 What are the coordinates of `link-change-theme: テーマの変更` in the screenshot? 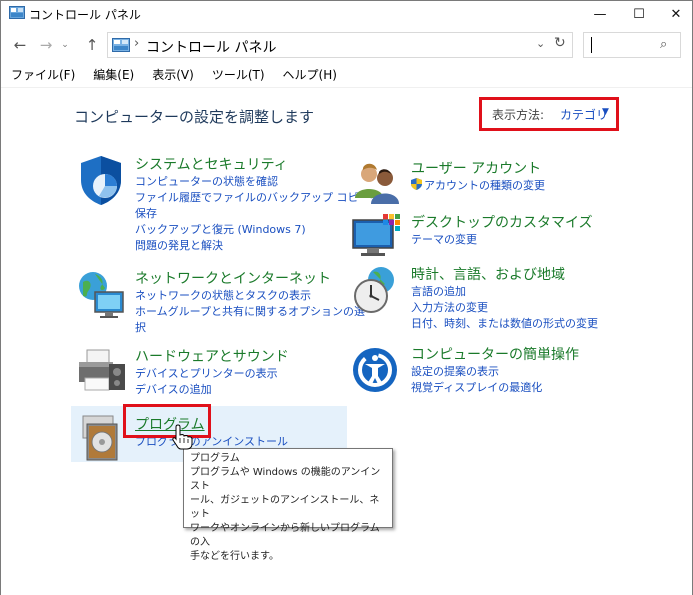 It's located at (444, 240).